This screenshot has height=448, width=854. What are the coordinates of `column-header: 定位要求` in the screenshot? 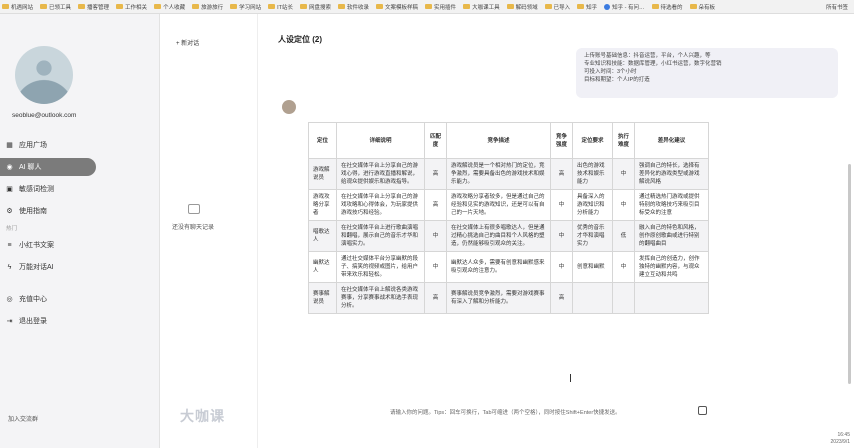 It's located at (592, 140).